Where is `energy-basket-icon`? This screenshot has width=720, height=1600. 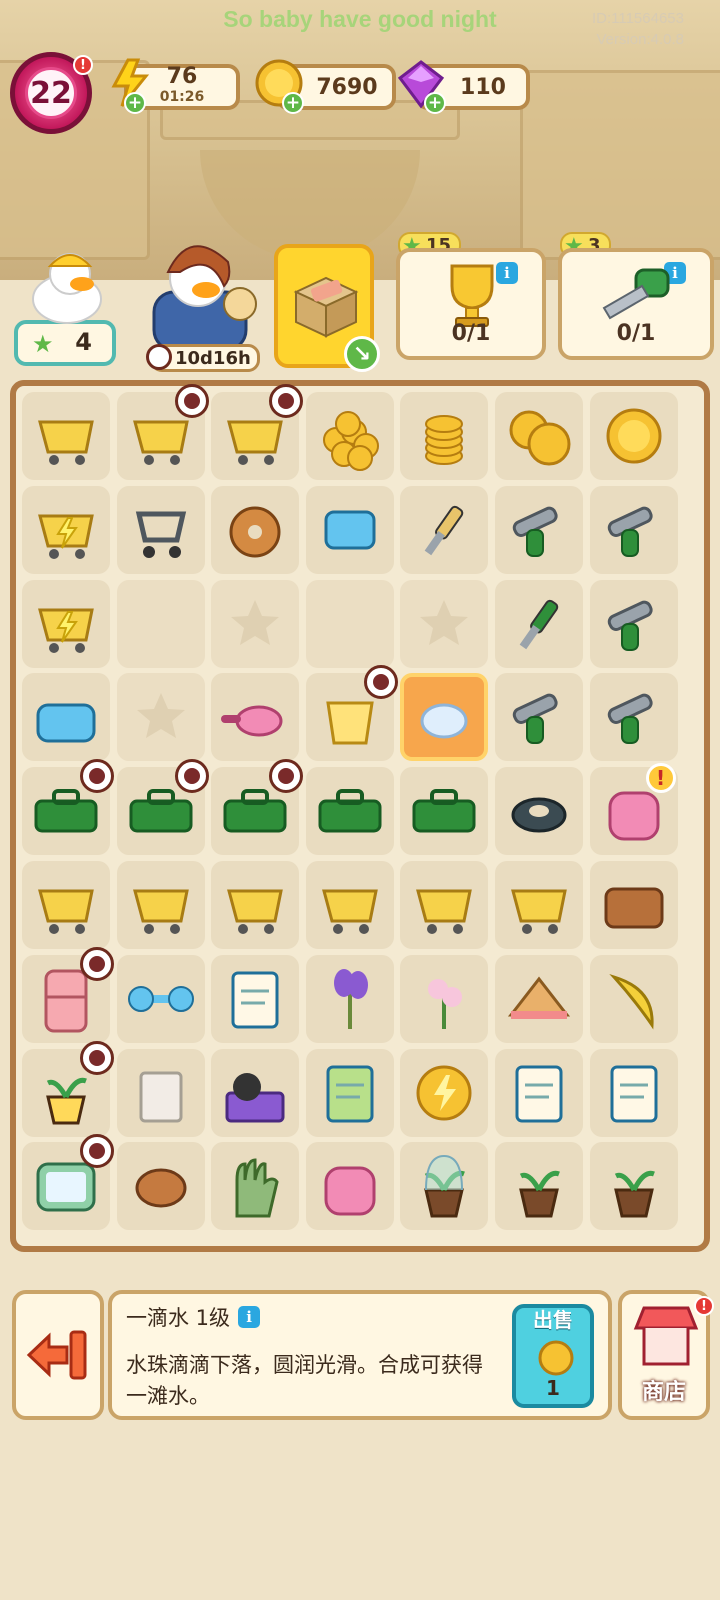
energy-basket-icon is located at coordinates (66, 630).